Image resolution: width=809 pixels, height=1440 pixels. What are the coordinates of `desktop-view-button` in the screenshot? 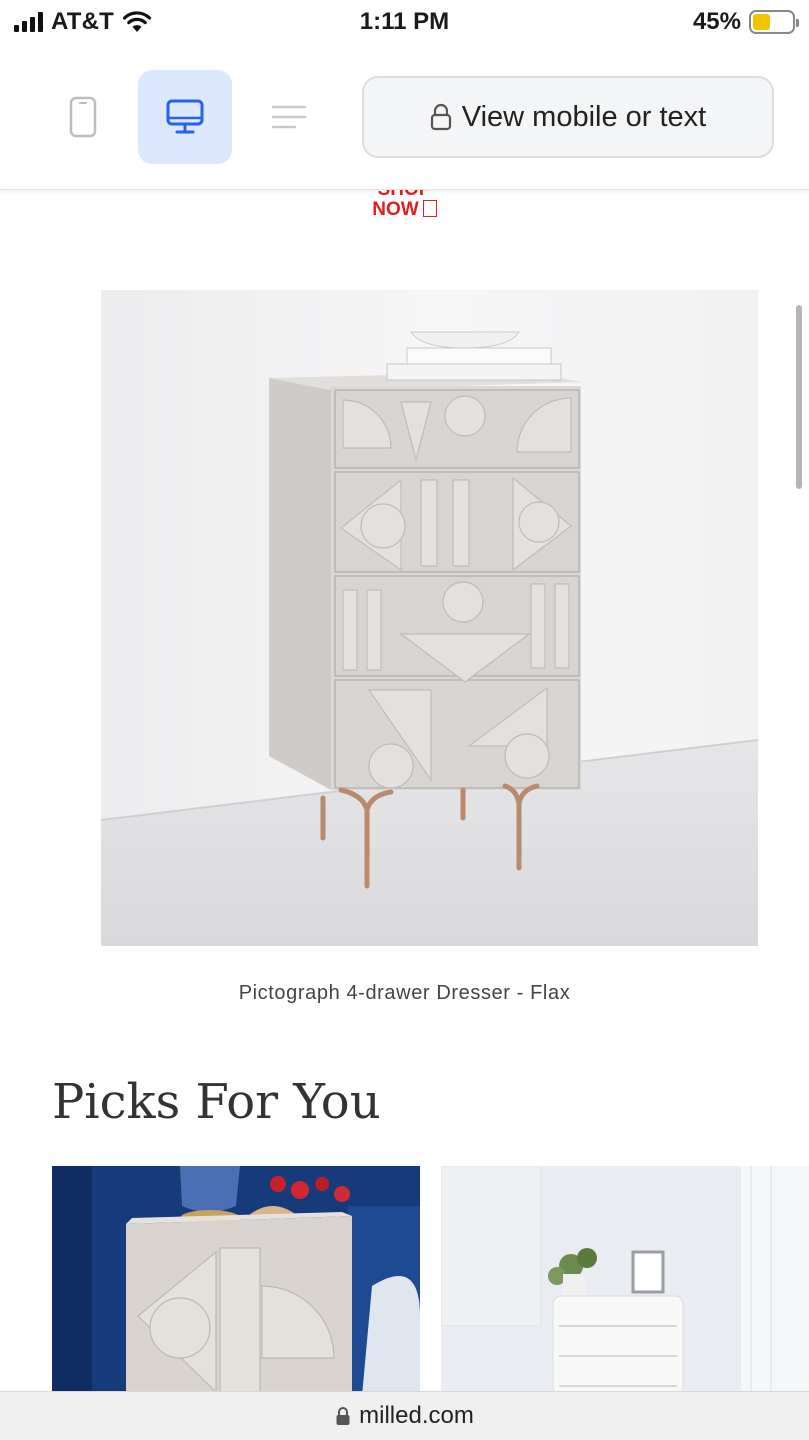 It's located at (185, 117).